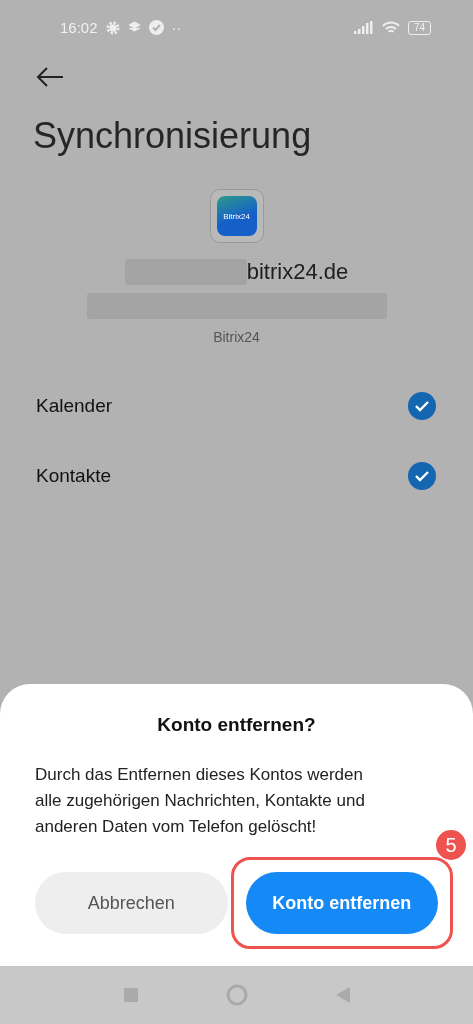 Image resolution: width=473 pixels, height=1024 pixels. What do you see at coordinates (390, 27) in the screenshot?
I see `wifi-icon` at bounding box center [390, 27].